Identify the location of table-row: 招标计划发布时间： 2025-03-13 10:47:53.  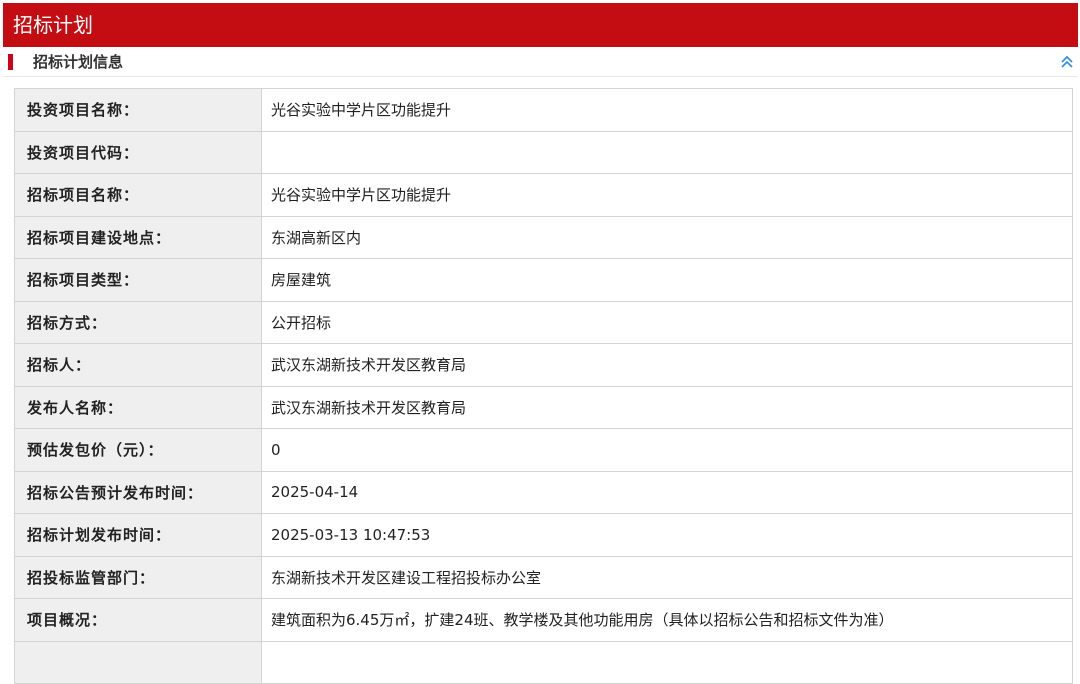
(543, 535).